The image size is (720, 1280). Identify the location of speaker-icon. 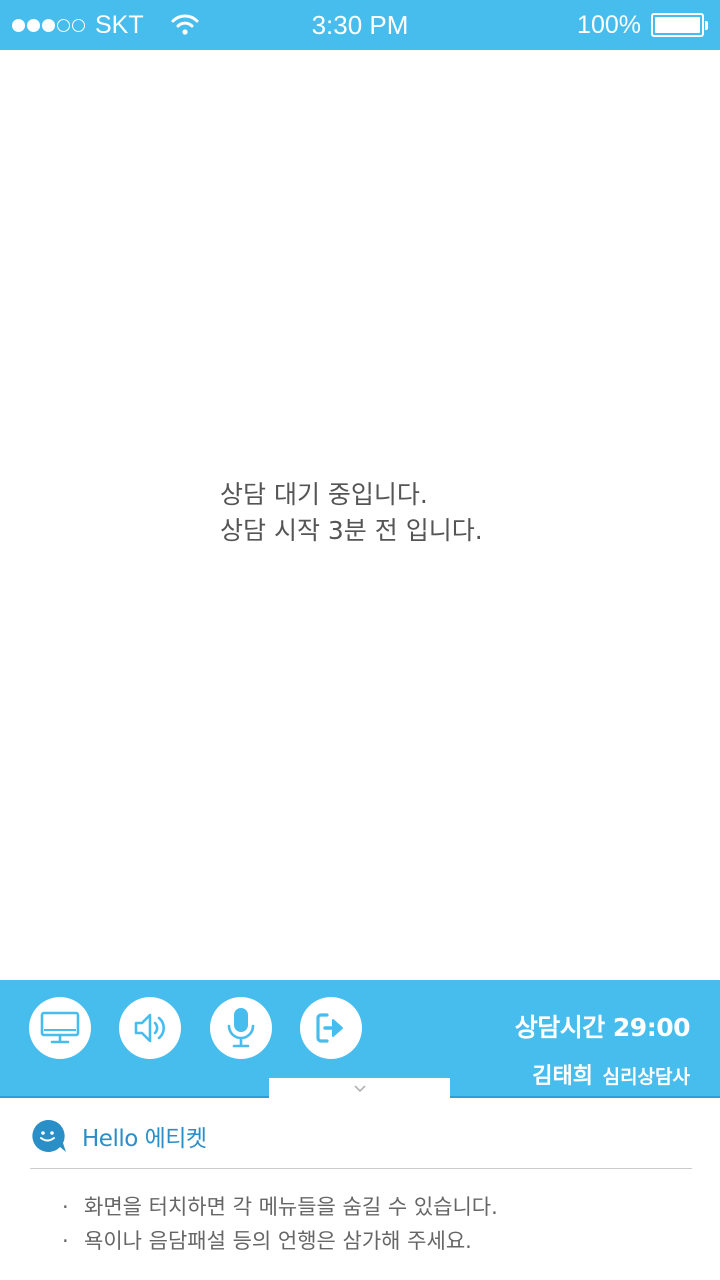
(149, 1028).